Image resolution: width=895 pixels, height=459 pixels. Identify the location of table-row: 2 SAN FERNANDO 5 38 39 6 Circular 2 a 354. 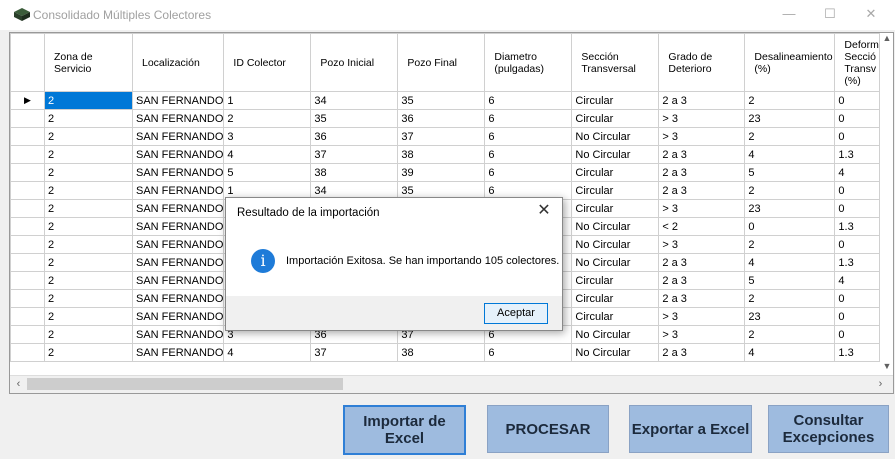
(445, 172).